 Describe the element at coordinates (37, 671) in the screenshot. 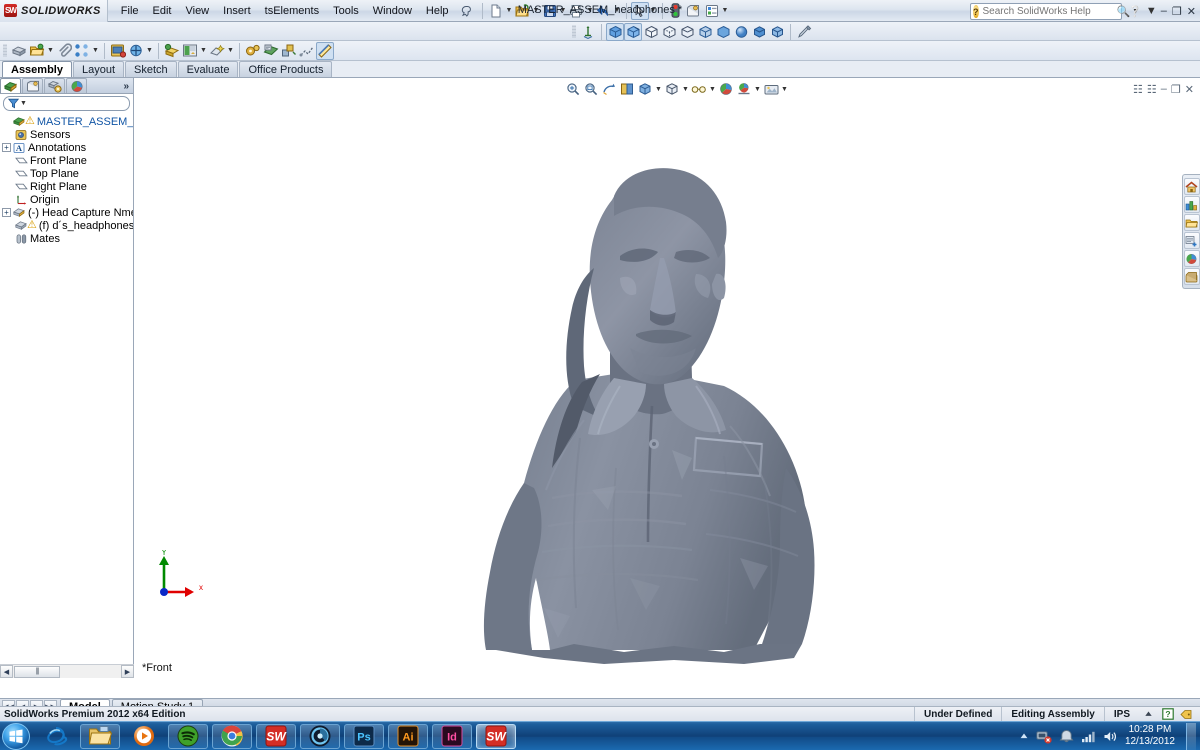

I see `scrollbar-thumb: |||` at that location.